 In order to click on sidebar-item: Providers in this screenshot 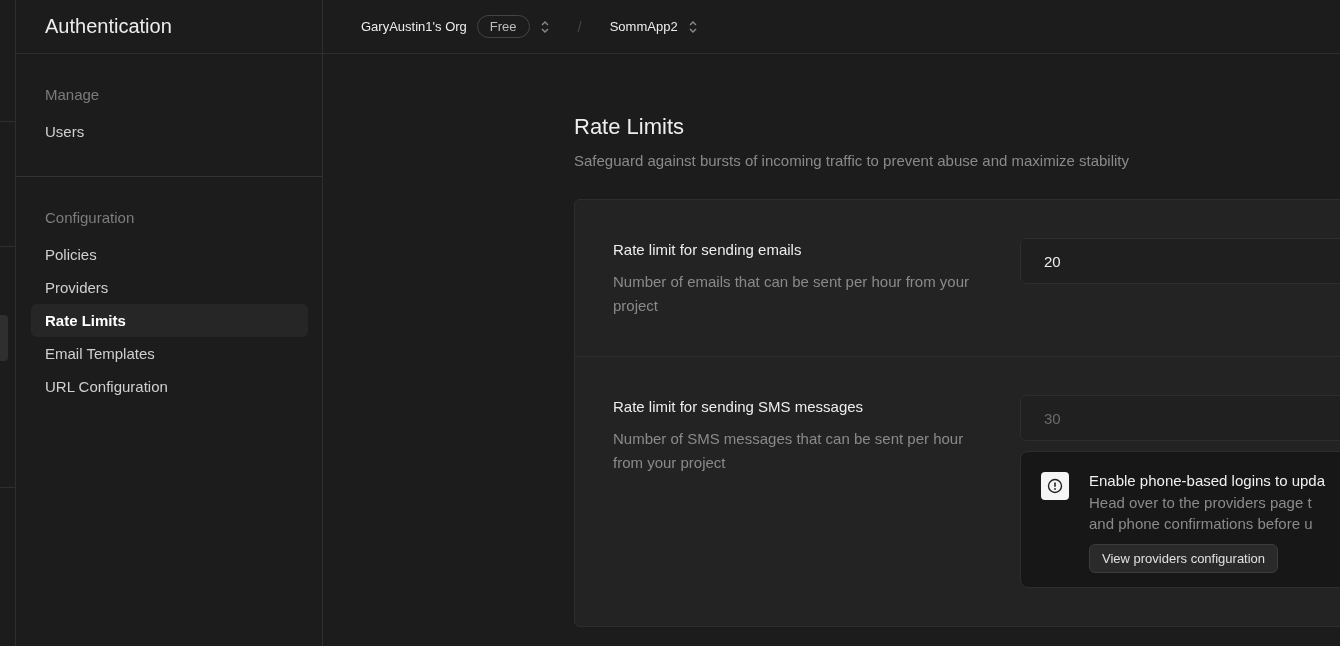, I will do `click(169, 287)`.